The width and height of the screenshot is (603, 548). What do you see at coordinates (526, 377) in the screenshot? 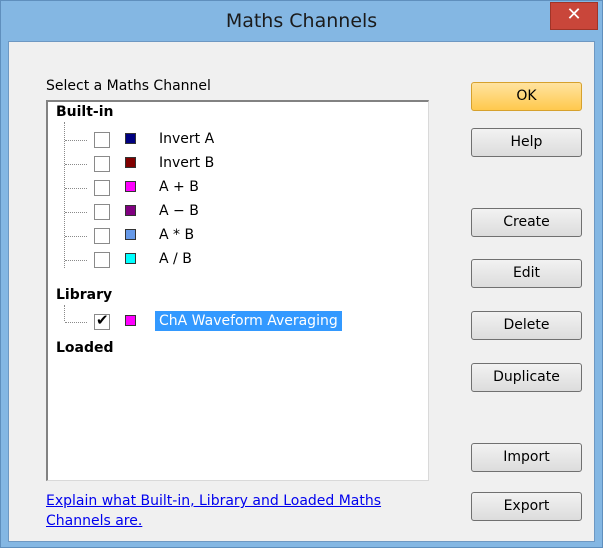
I see `duplicate-button: Duplicate` at bounding box center [526, 377].